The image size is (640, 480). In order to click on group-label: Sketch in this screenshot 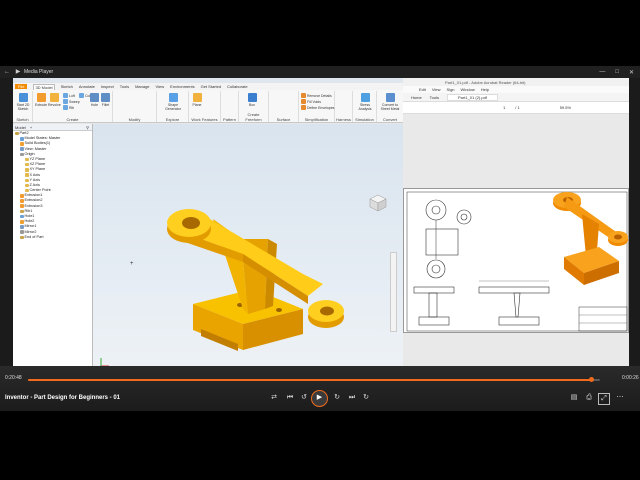, I will do `click(22, 119)`.